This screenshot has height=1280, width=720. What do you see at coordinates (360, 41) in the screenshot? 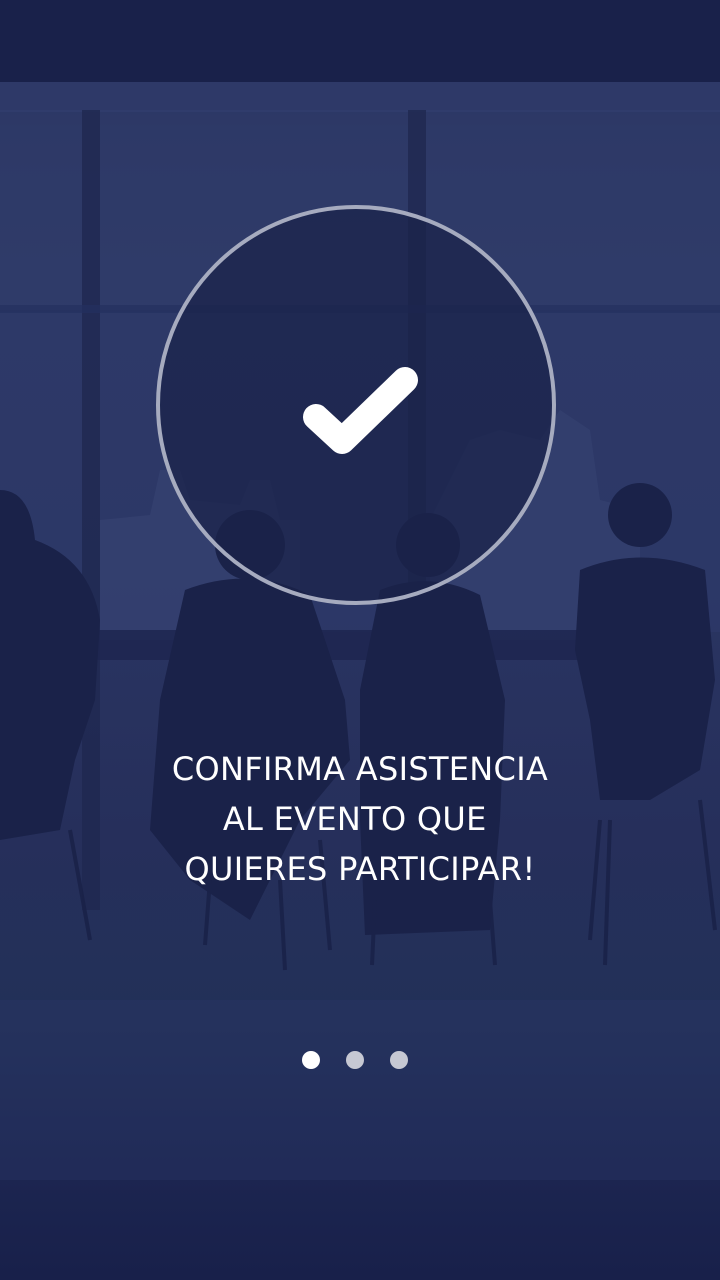
I see `status-bar-area` at bounding box center [360, 41].